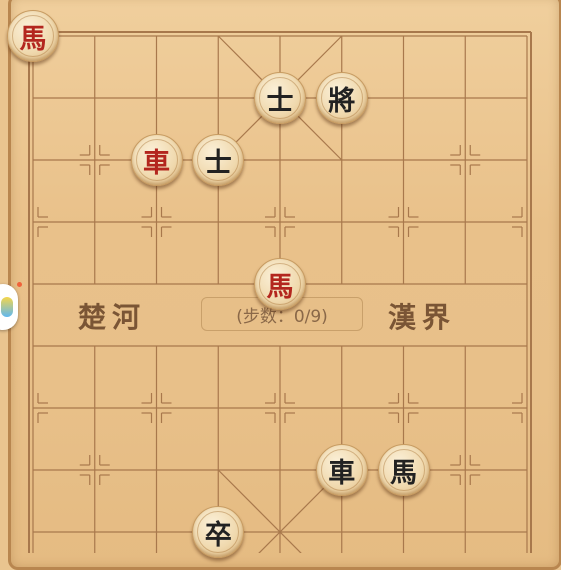 This screenshot has width=561, height=570. What do you see at coordinates (112, 317) in the screenshot?
I see `river-label-chu-he: 楚河` at bounding box center [112, 317].